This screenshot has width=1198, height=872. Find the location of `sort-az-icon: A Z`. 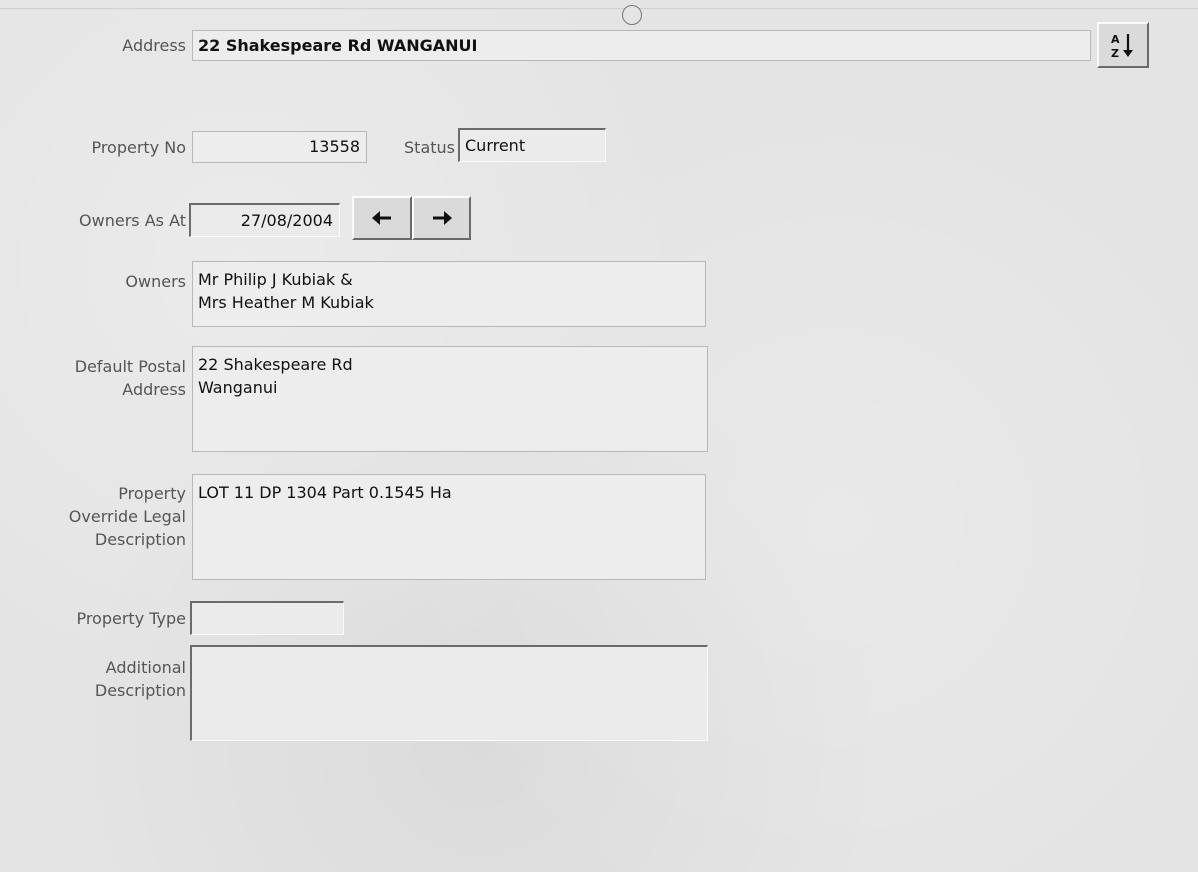

sort-az-icon: A Z is located at coordinates (1122, 46).